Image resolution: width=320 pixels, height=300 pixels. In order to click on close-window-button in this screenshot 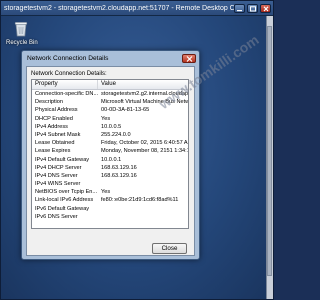, I will do `click(265, 8)`.